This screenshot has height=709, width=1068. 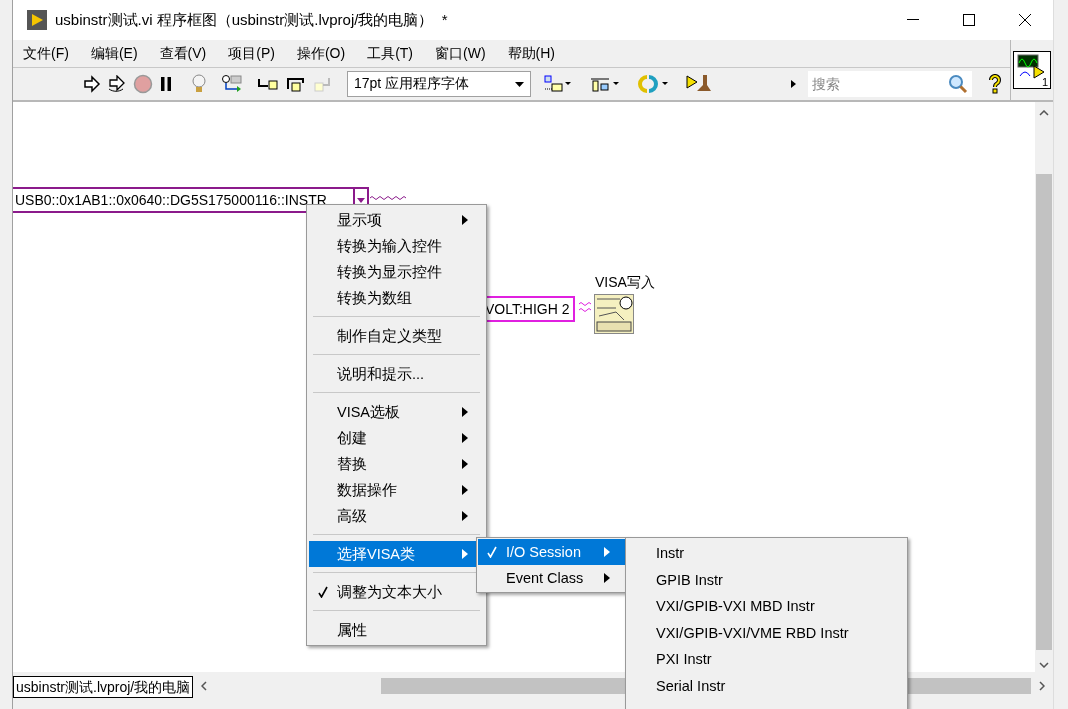 I want to click on node-label: VISA写入, so click(x=625, y=283).